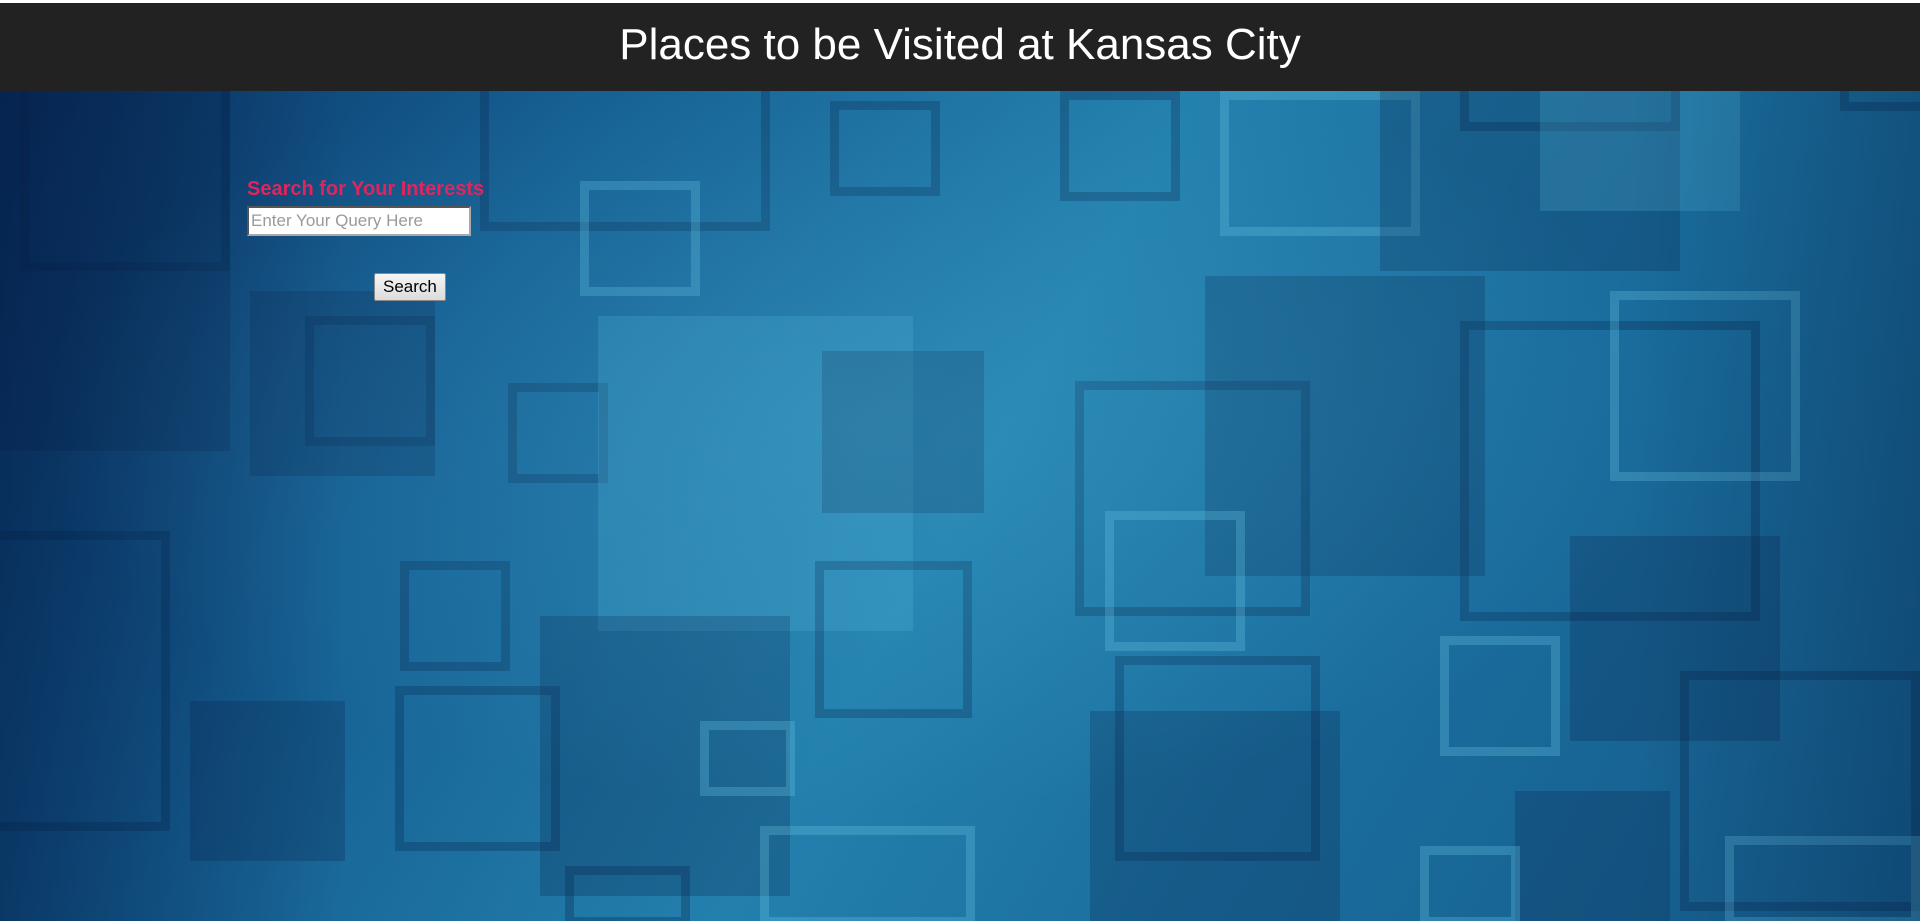  I want to click on search-button: Search, so click(410, 287).